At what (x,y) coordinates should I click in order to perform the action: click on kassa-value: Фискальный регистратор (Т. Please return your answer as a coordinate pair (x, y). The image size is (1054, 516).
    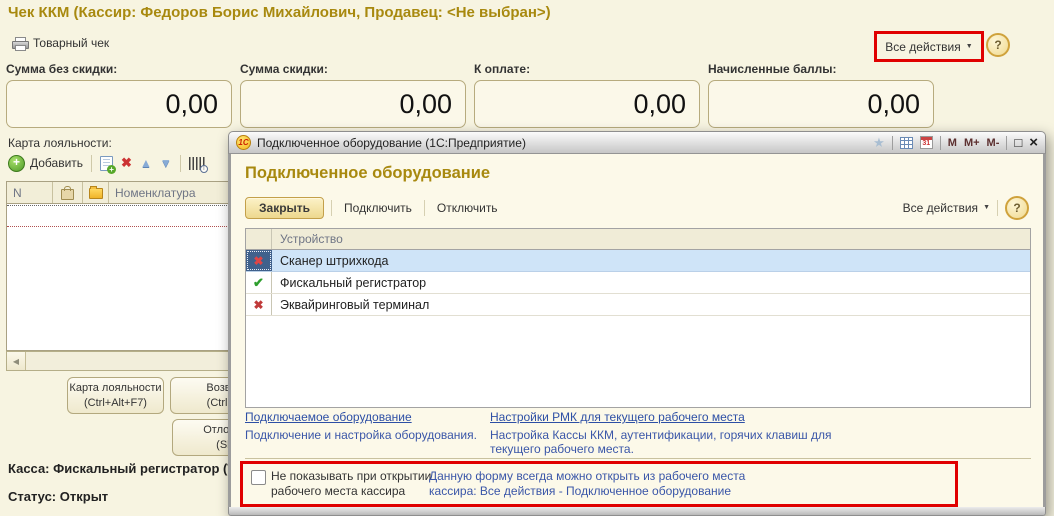
    Looking at the image, I should click on (144, 468).